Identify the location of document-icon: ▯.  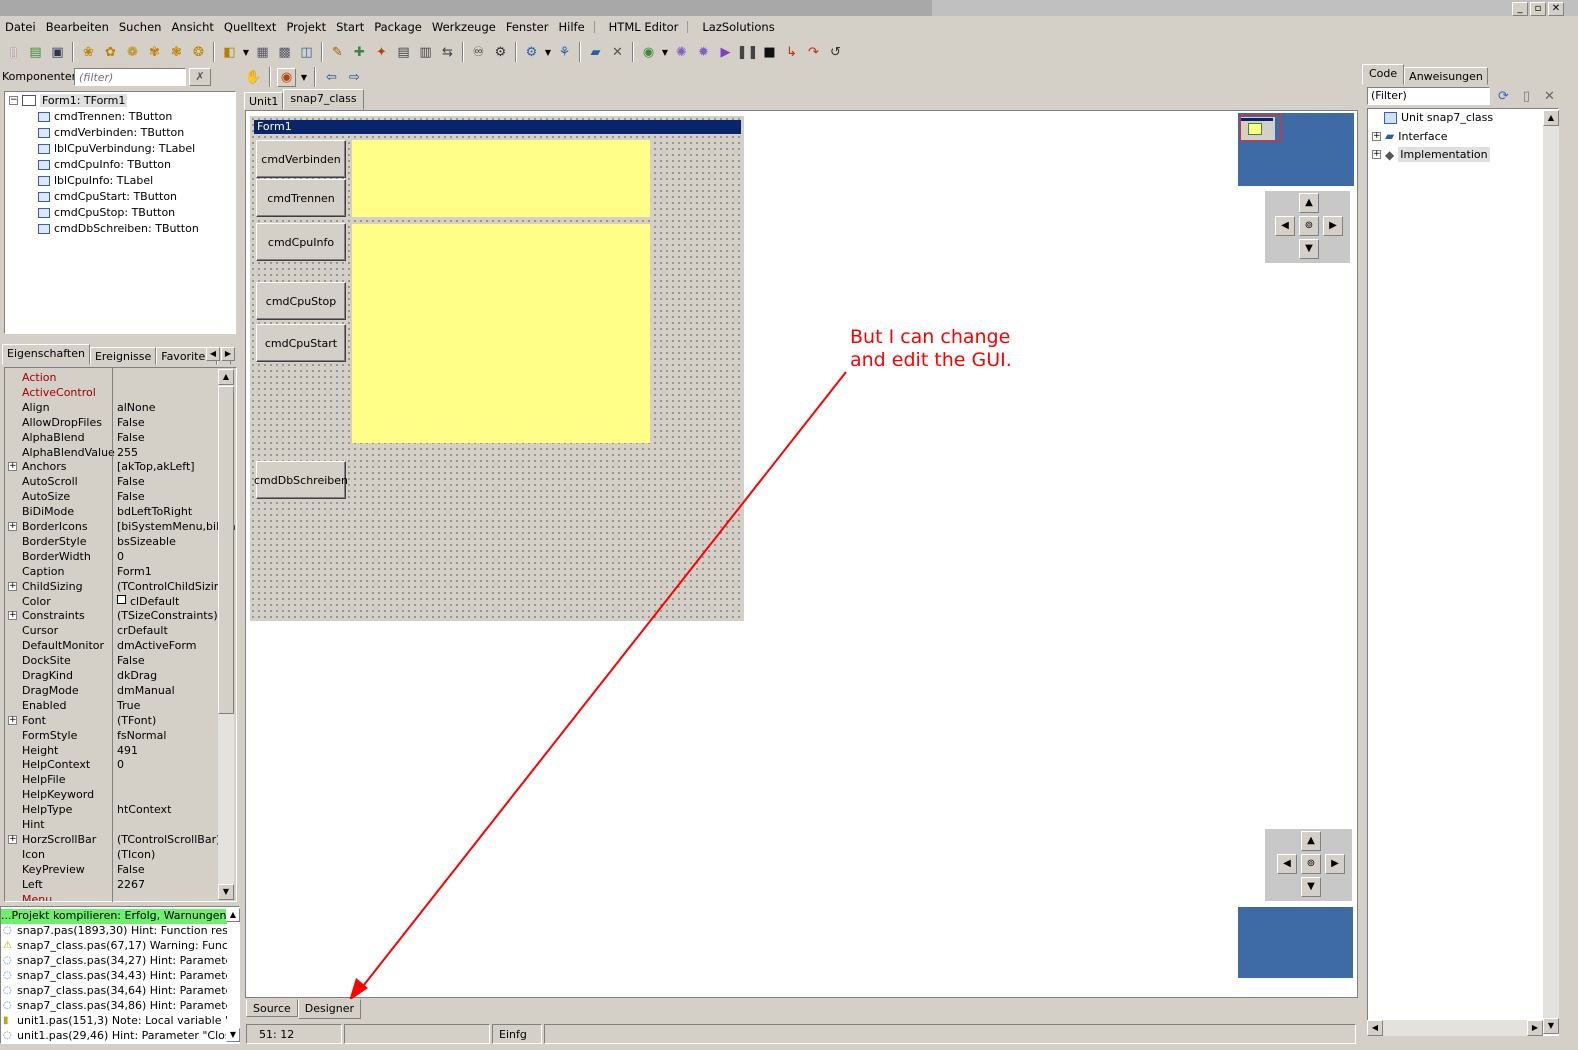
(1526, 96).